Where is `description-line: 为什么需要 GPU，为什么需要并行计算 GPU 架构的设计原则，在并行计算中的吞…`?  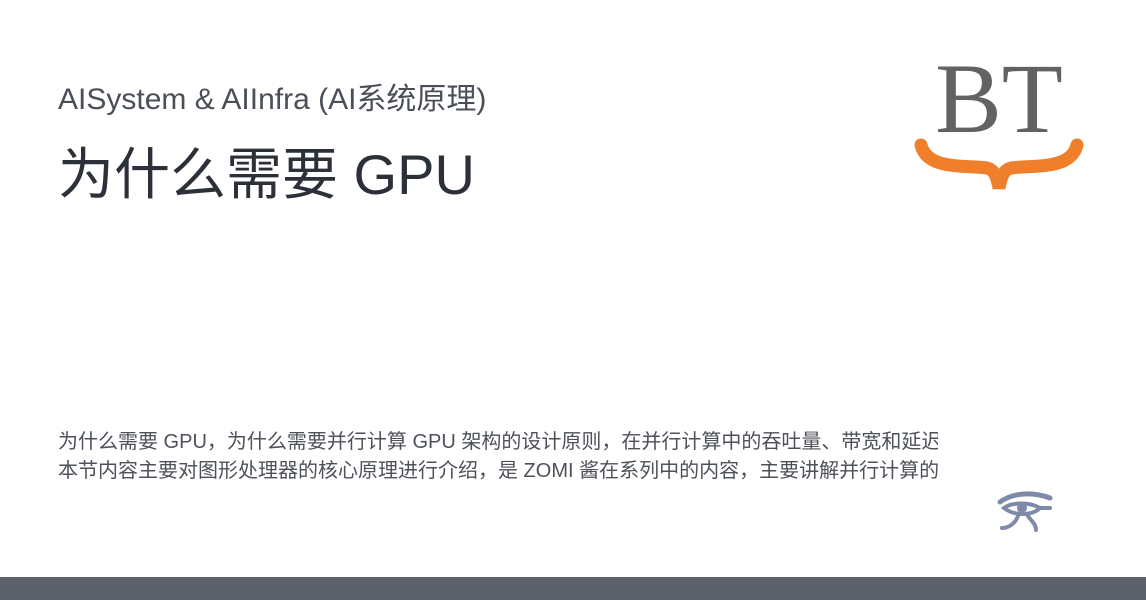 description-line: 为什么需要 GPU，为什么需要并行计算 GPU 架构的设计原则，在并行计算中的吞… is located at coordinates (498, 442).